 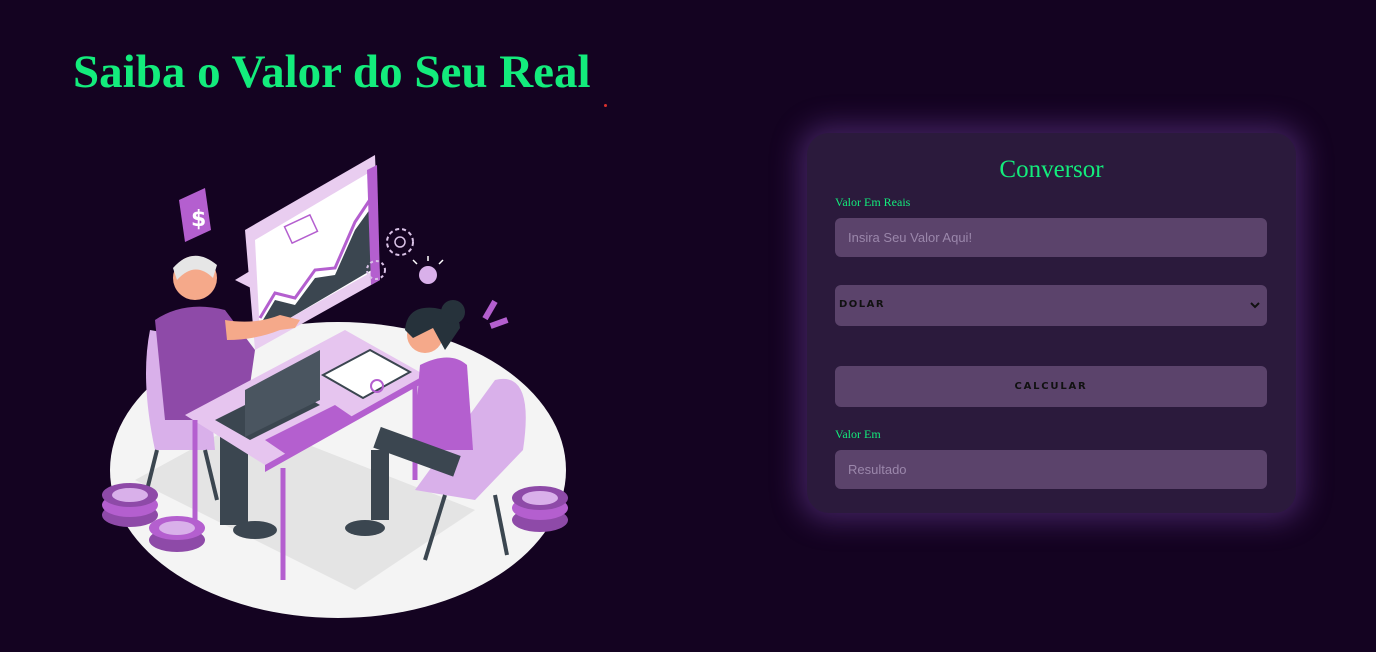 I want to click on currency-select-value: DOLAR, so click(x=862, y=304).